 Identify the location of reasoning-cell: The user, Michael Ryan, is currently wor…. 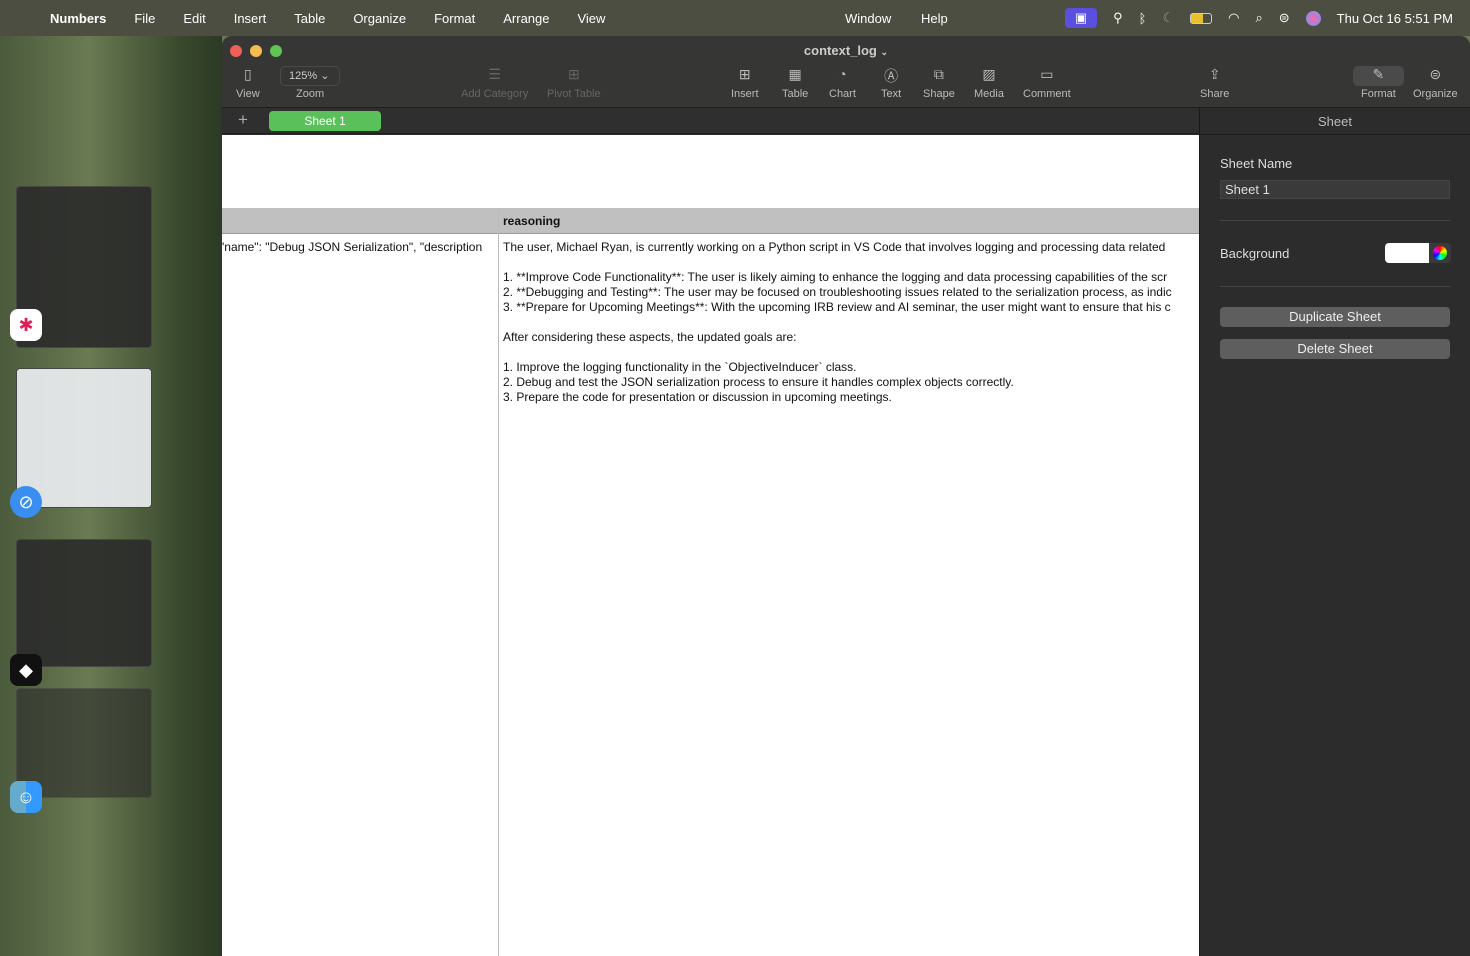
(851, 322).